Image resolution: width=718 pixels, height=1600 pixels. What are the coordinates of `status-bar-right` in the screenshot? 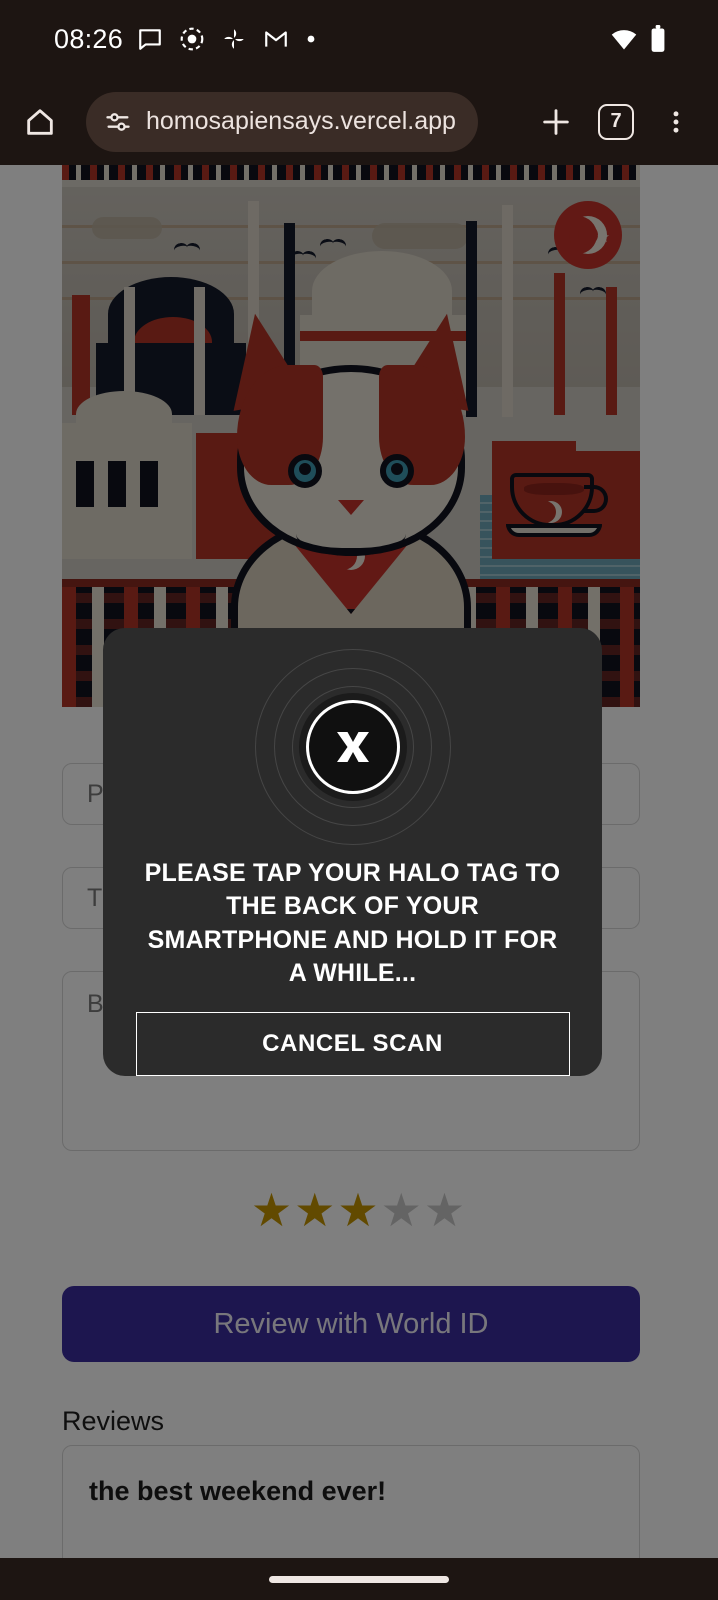 It's located at (664, 39).